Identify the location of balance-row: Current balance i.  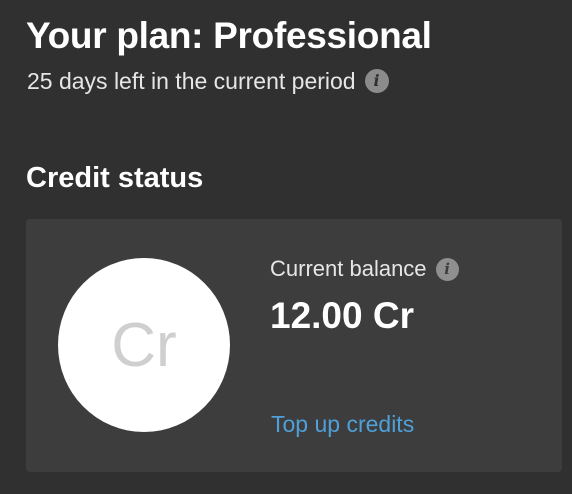
(364, 269).